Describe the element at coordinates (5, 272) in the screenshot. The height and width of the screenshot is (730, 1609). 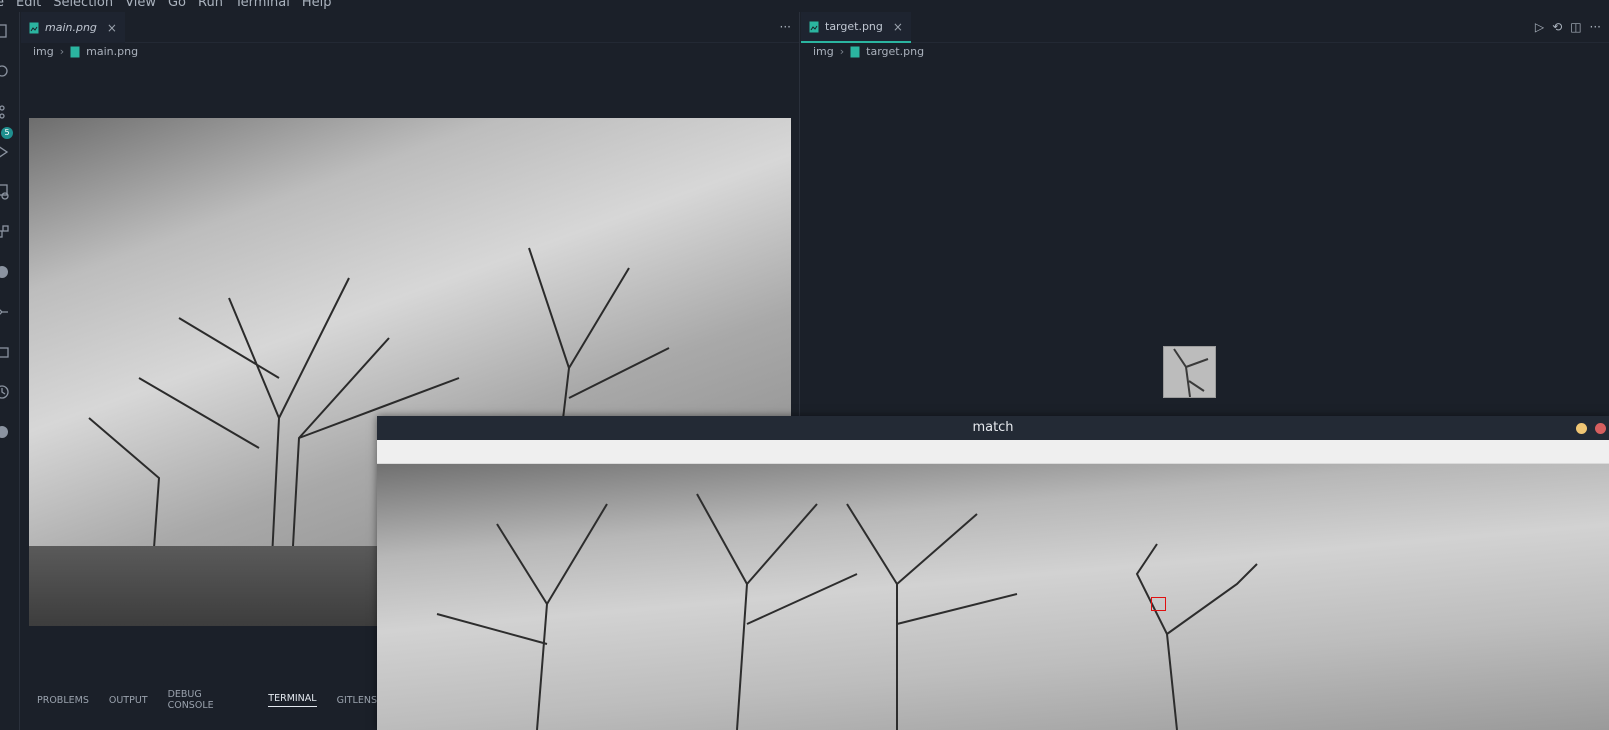
I see `github-icon` at that location.